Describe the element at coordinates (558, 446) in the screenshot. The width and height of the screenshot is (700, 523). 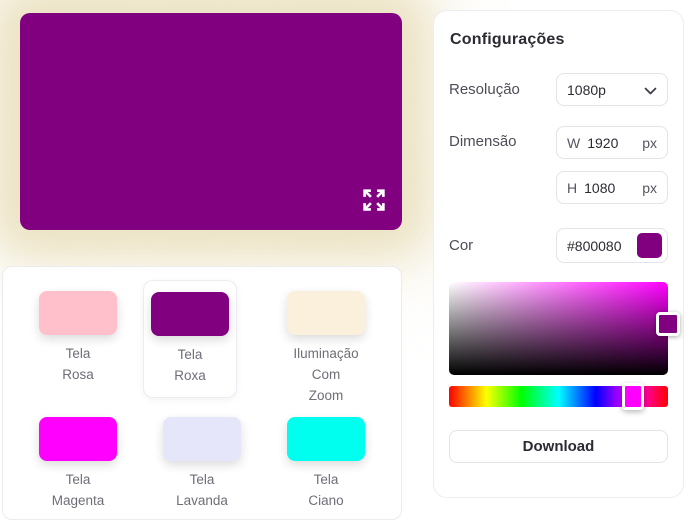
I see `download-button: Download` at that location.